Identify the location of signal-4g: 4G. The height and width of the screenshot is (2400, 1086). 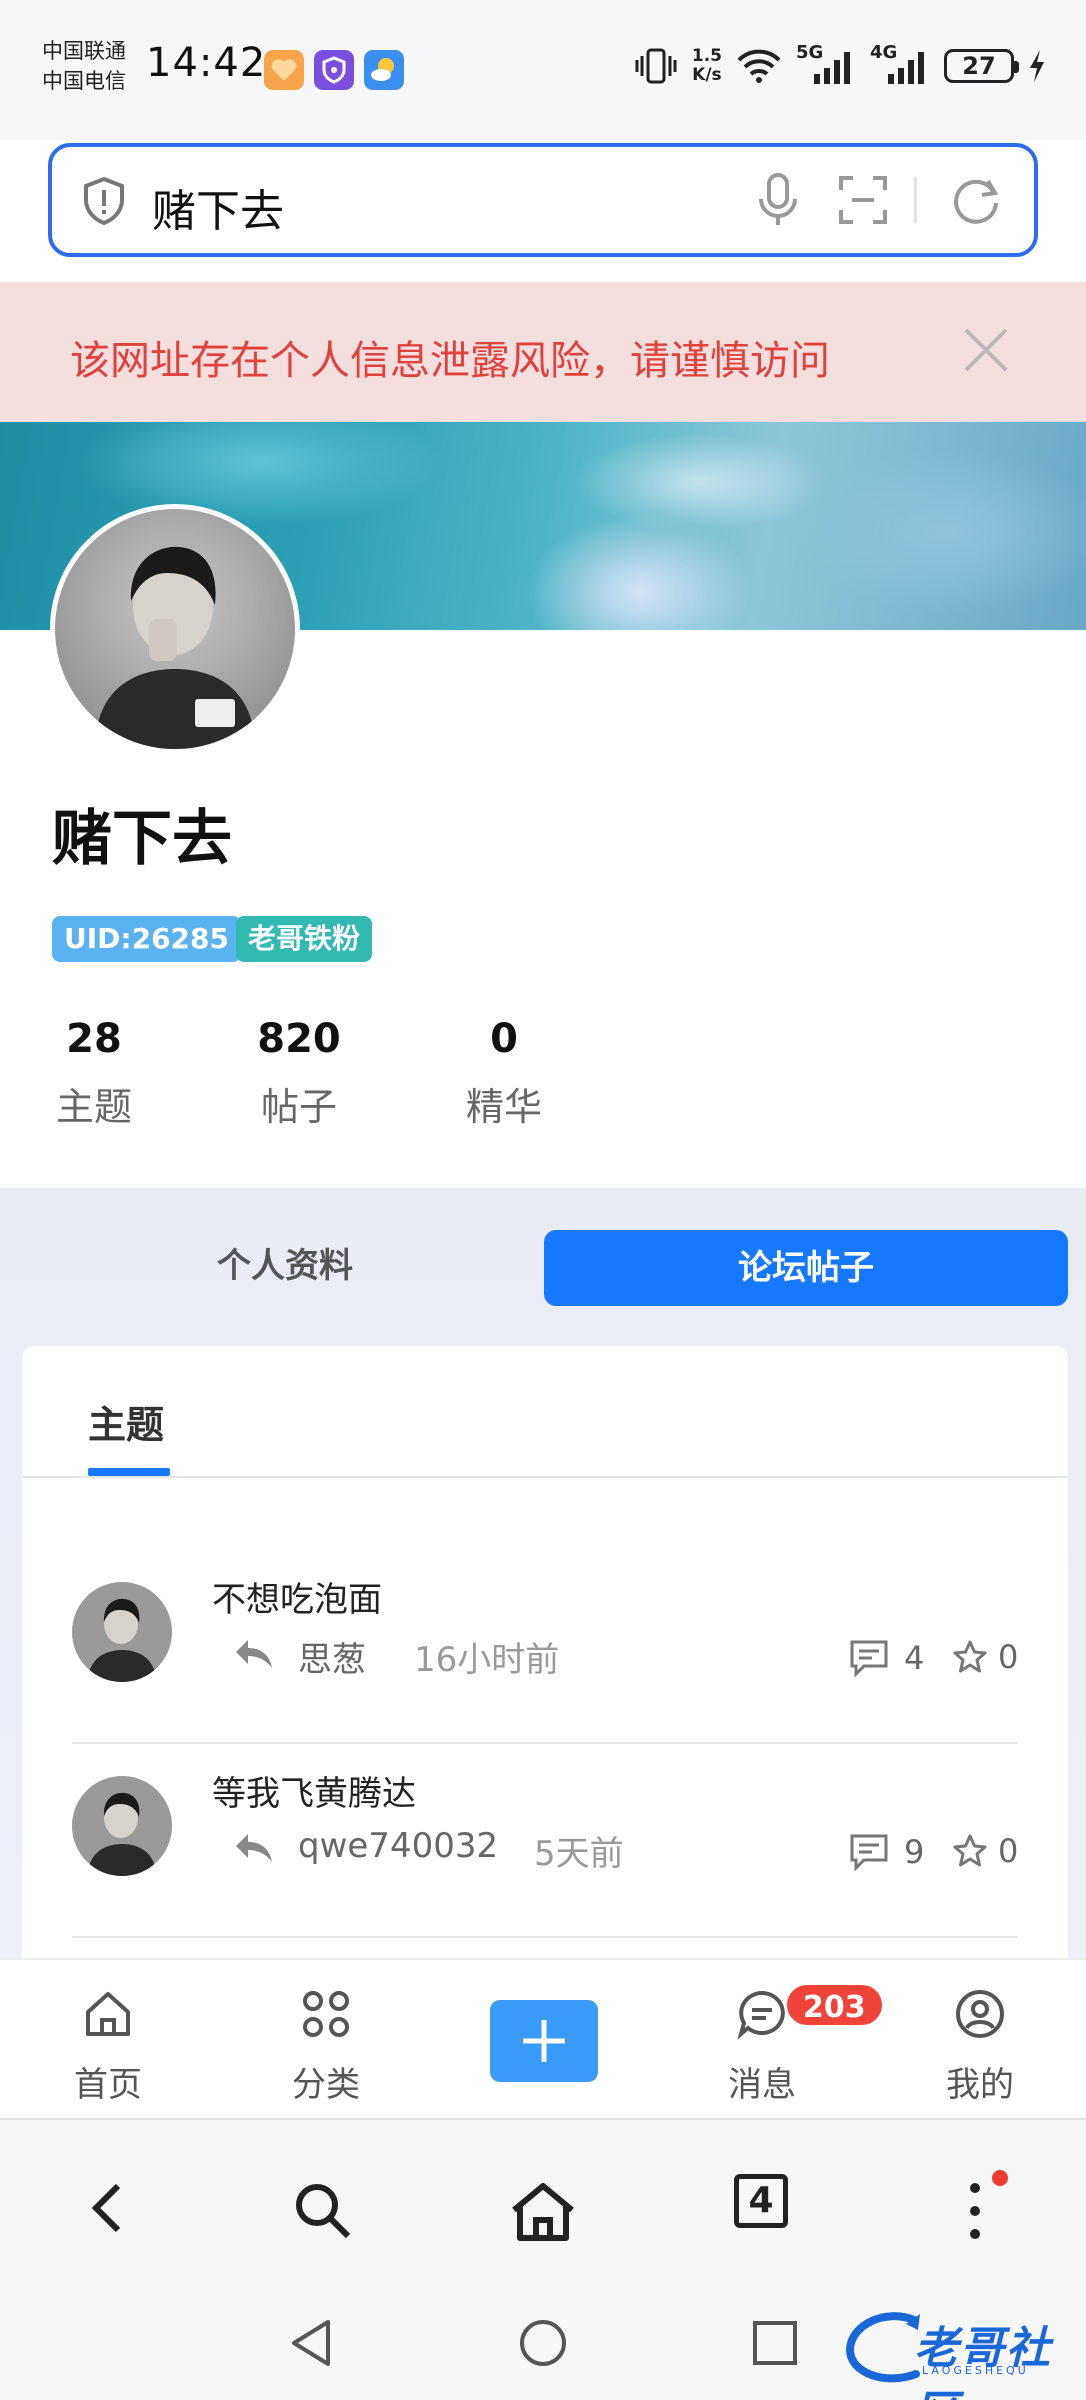
(900, 64).